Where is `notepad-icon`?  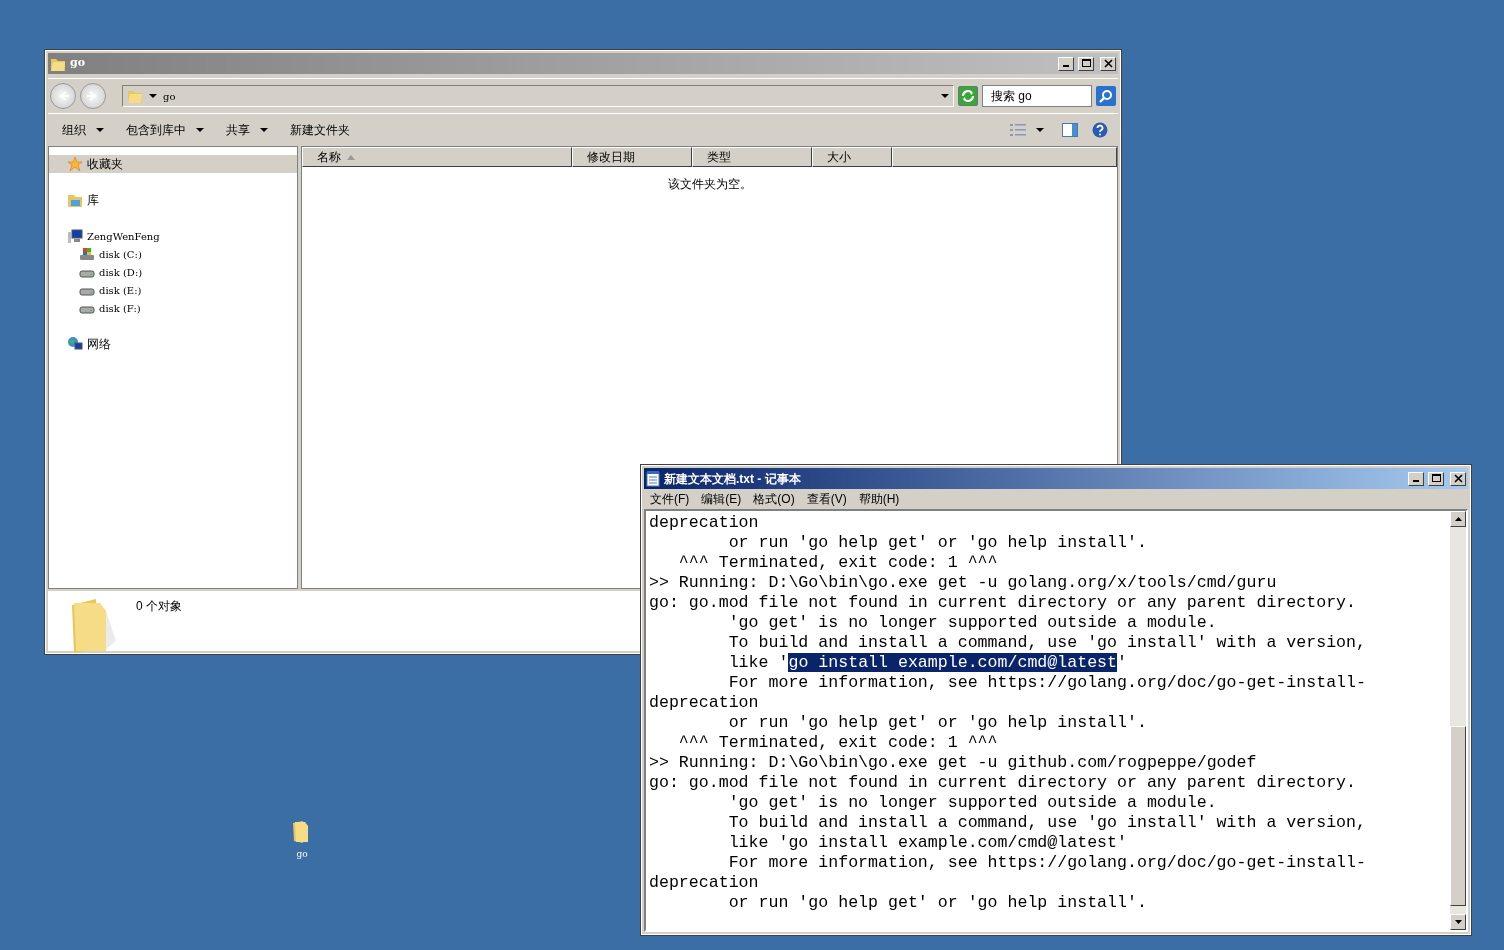
notepad-icon is located at coordinates (653, 478).